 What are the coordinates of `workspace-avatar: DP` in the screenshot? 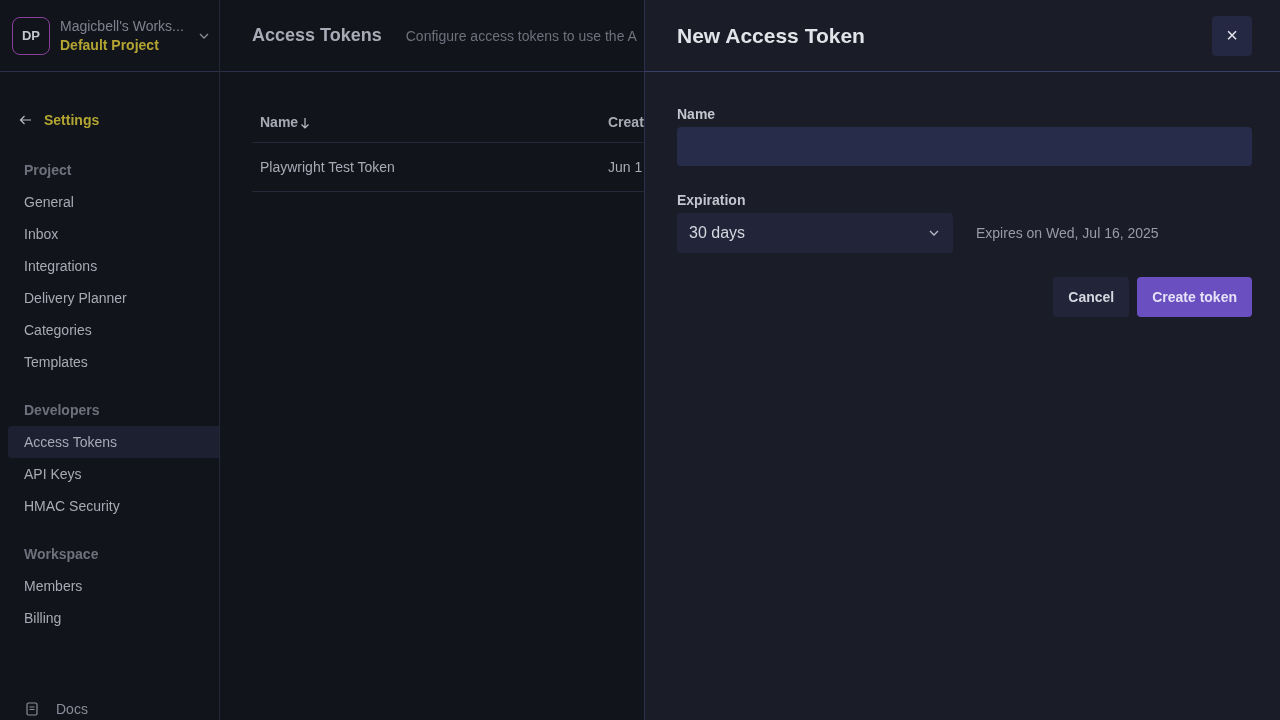 It's located at (31, 35).